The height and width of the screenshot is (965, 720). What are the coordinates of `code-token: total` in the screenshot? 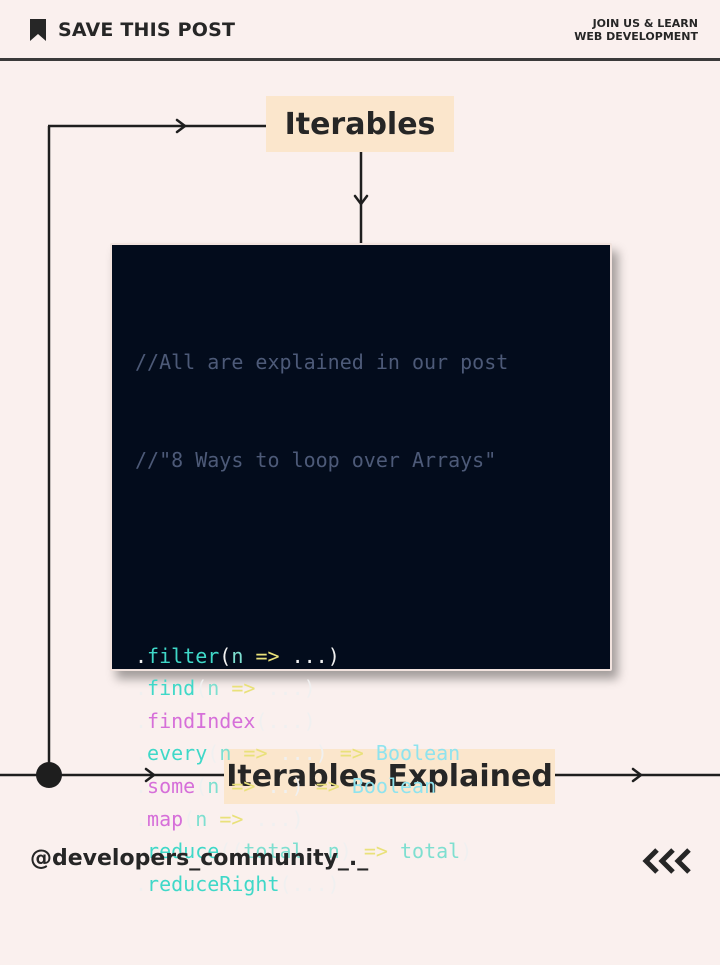 It's located at (430, 851).